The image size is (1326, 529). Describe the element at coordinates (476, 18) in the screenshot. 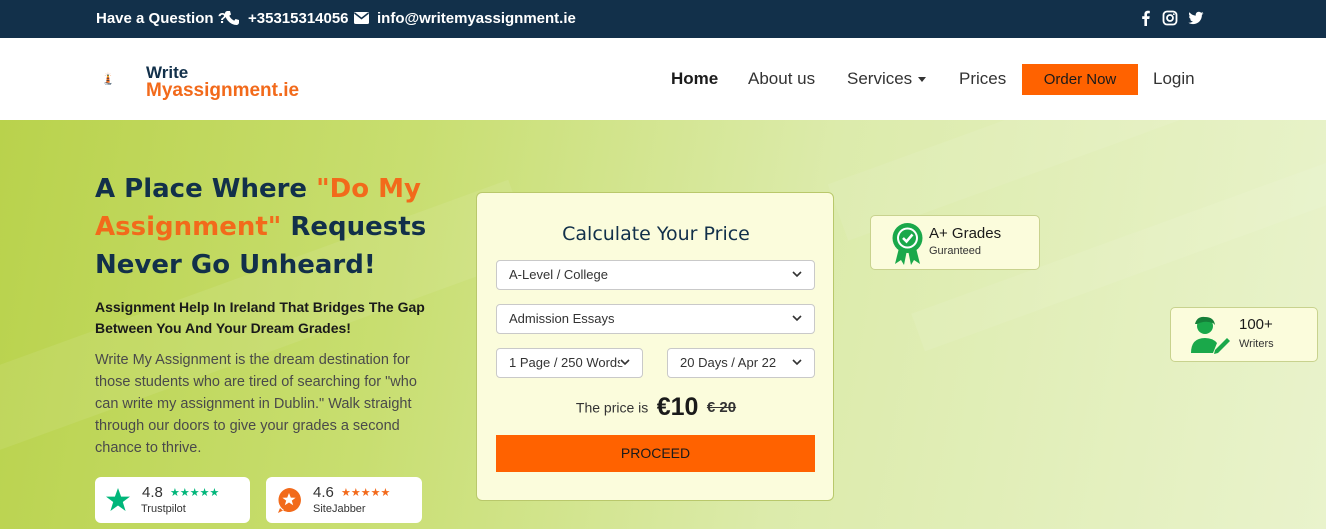

I see `email-address: info@writemyassignment.ie` at that location.